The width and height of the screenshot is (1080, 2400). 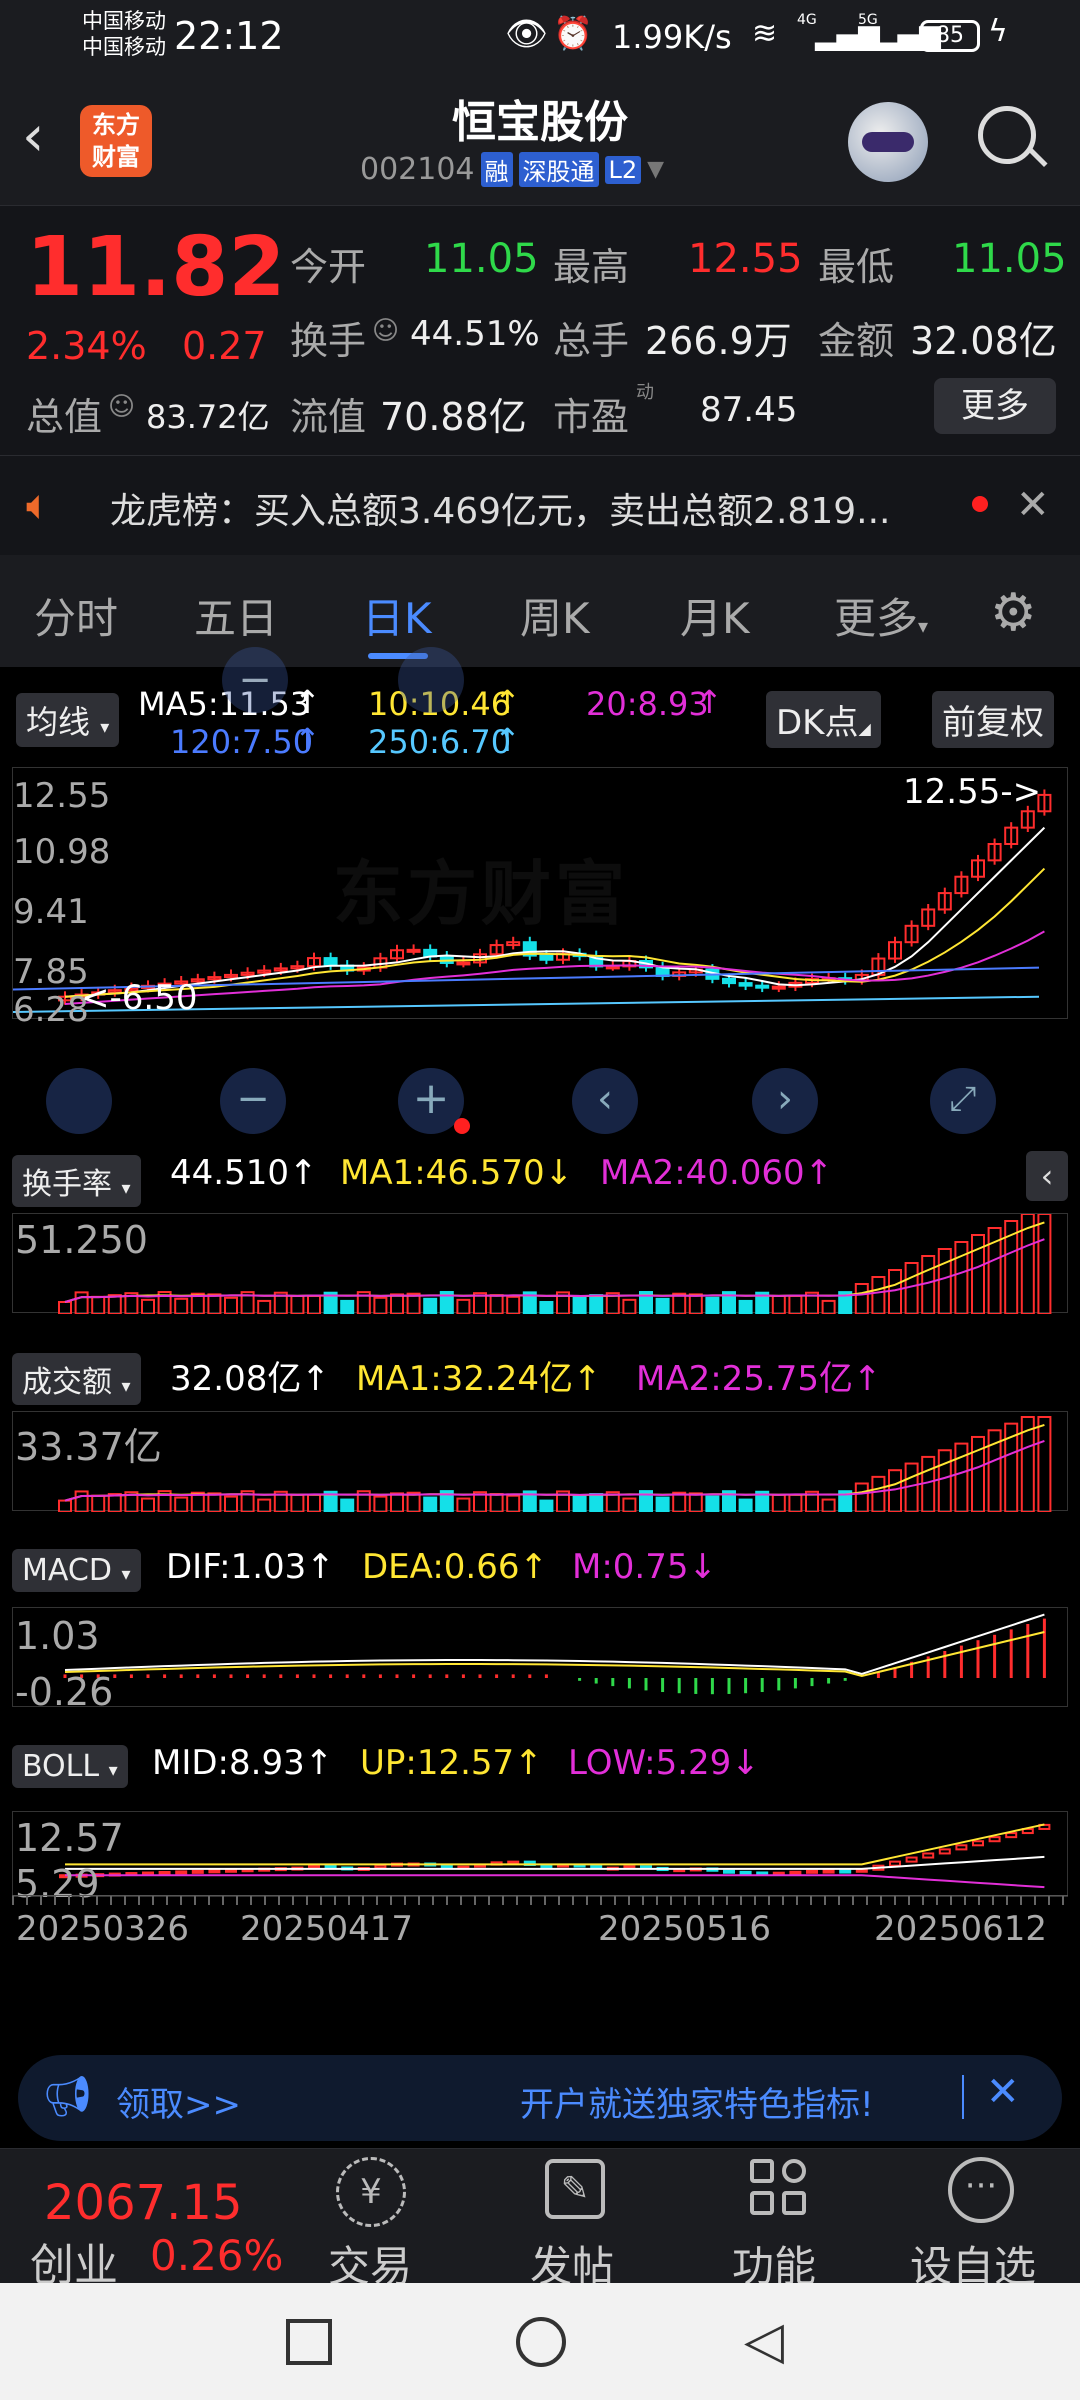 I want to click on tab-more: 更多▾, so click(x=881, y=615).